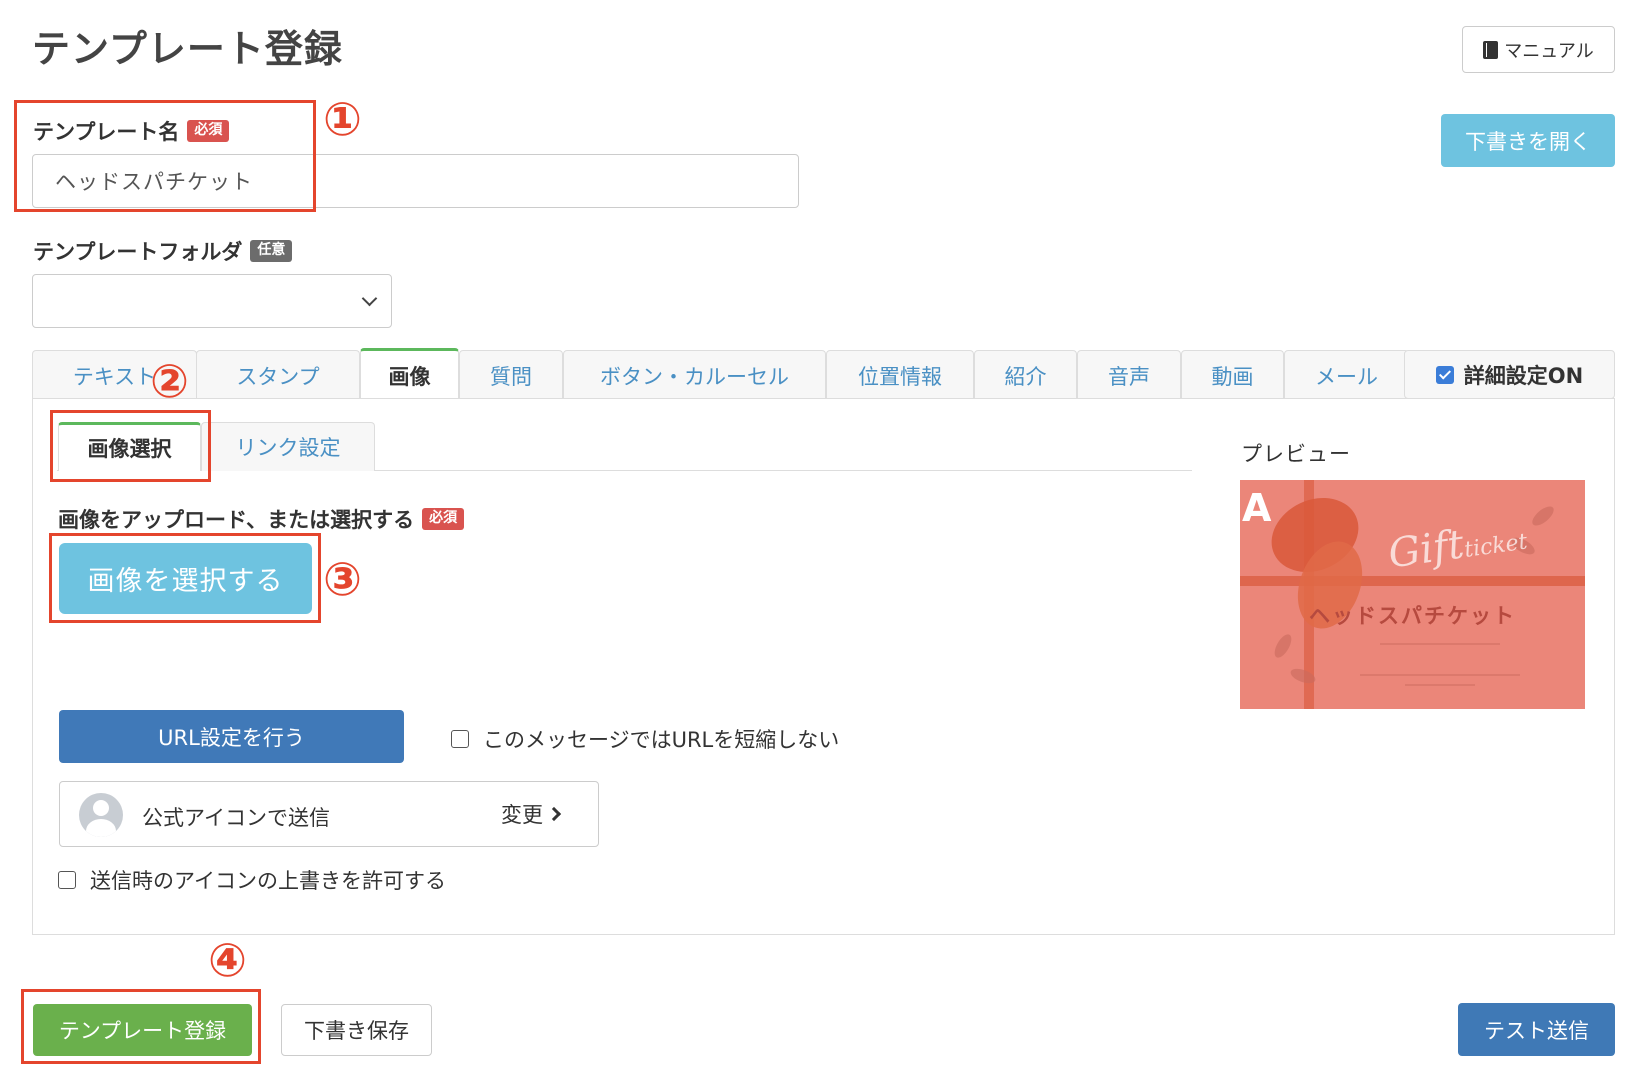 The width and height of the screenshot is (1630, 1088). I want to click on detail-settings-checkbox, so click(1444, 374).